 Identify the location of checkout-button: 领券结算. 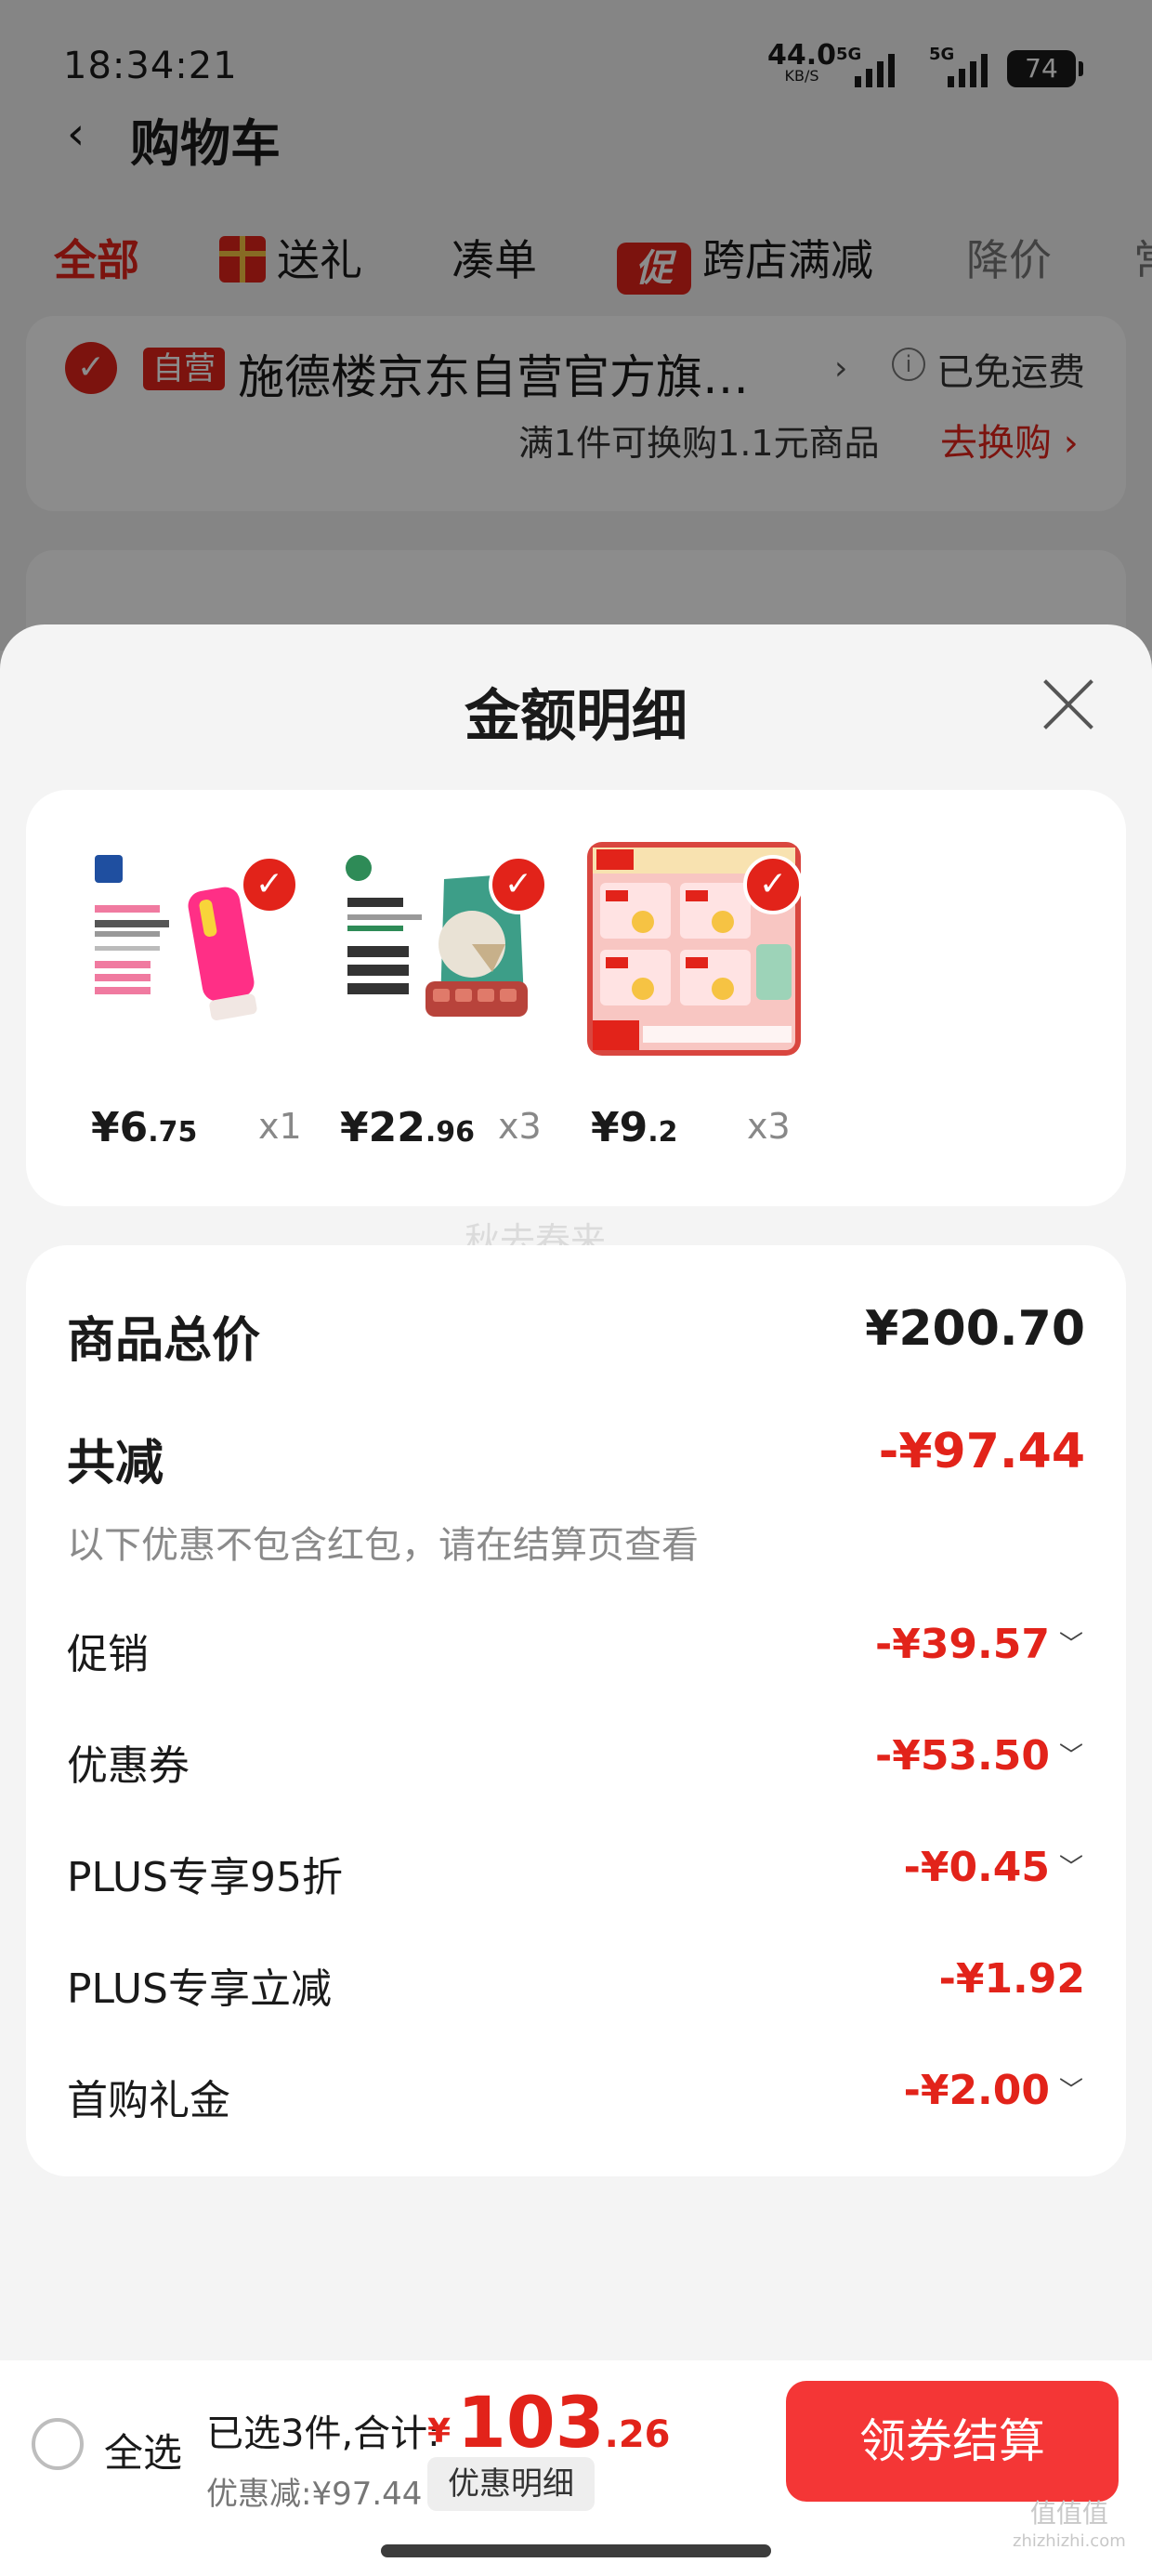
(952, 2441).